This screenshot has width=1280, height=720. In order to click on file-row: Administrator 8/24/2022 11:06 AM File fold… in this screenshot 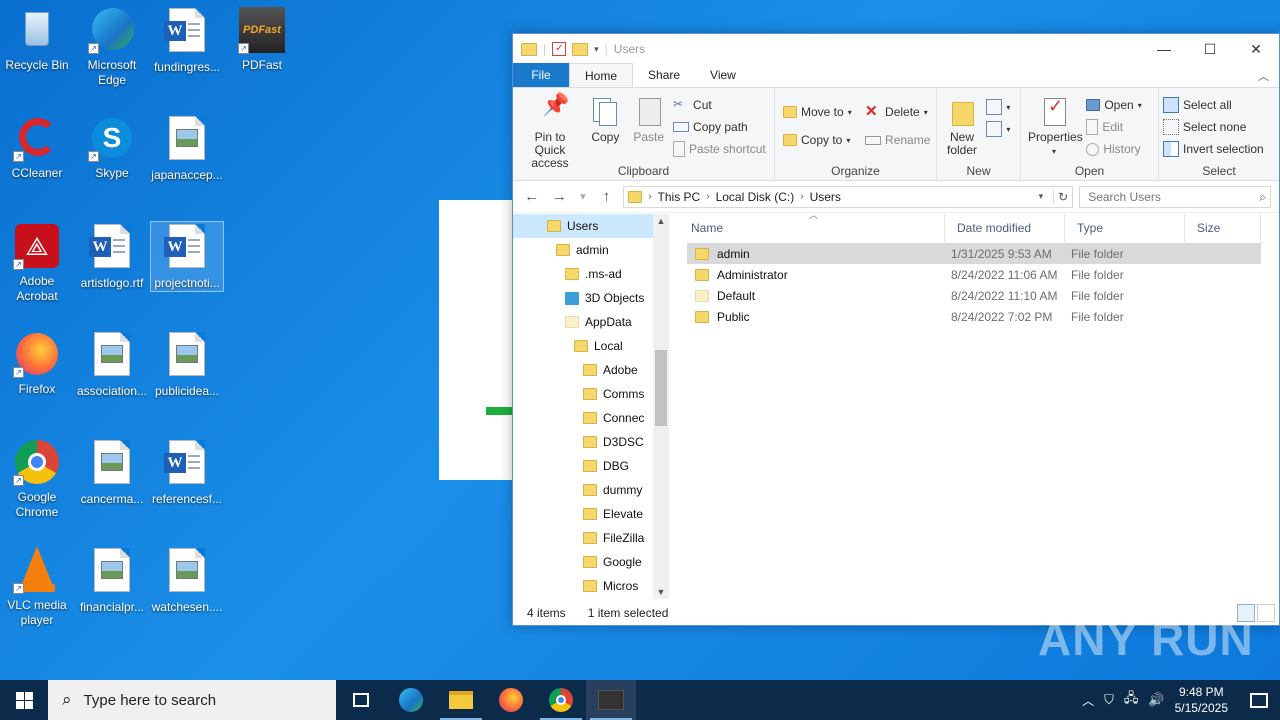, I will do `click(974, 274)`.